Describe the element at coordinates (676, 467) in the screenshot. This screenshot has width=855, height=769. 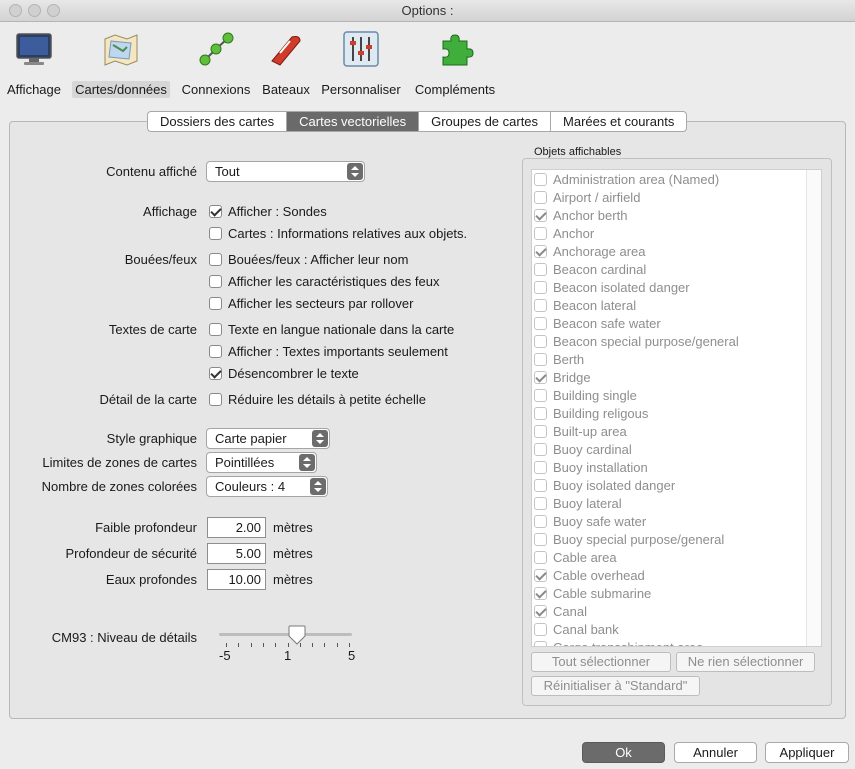
I see `object-list-item: Buoy installation` at that location.